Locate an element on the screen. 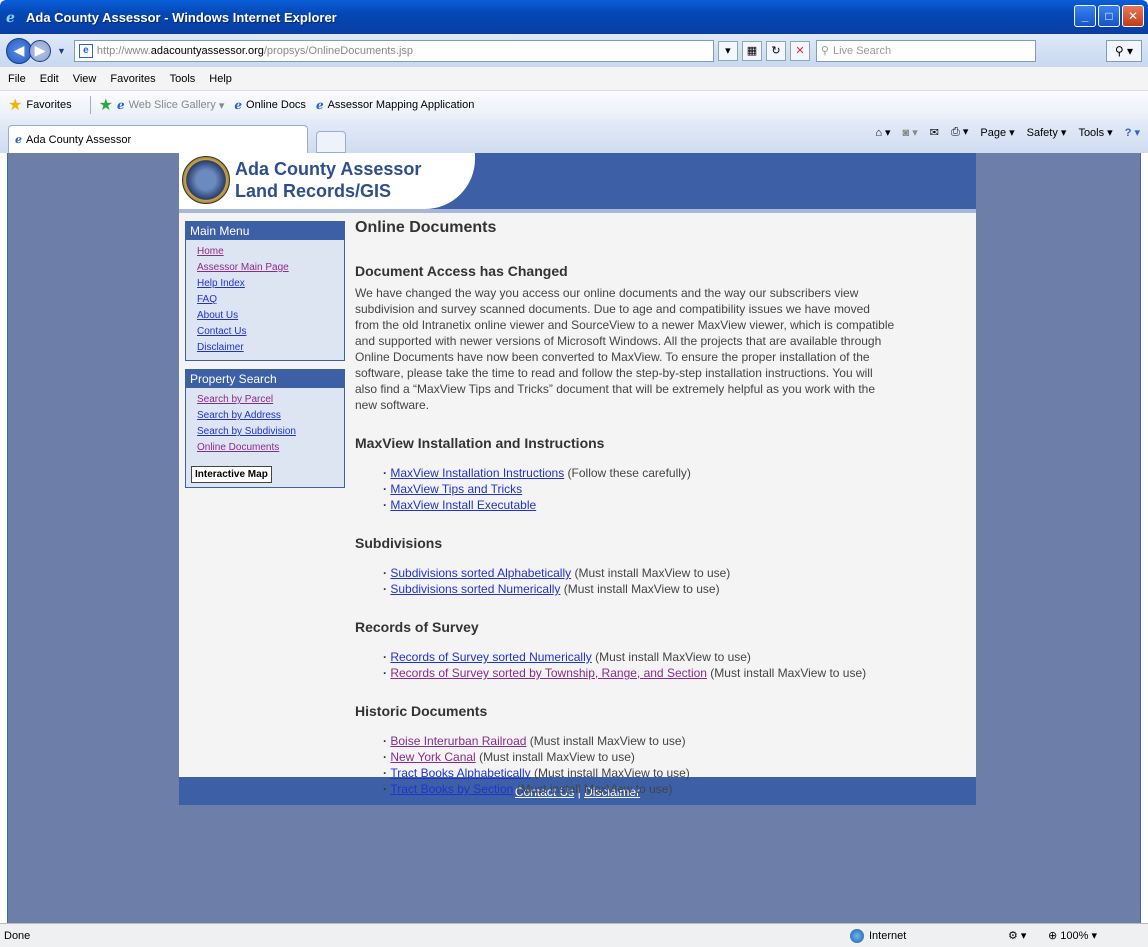 The height and width of the screenshot is (947, 1148). menu-bar: File Edit View Favorites Tools Help is located at coordinates (574, 79).